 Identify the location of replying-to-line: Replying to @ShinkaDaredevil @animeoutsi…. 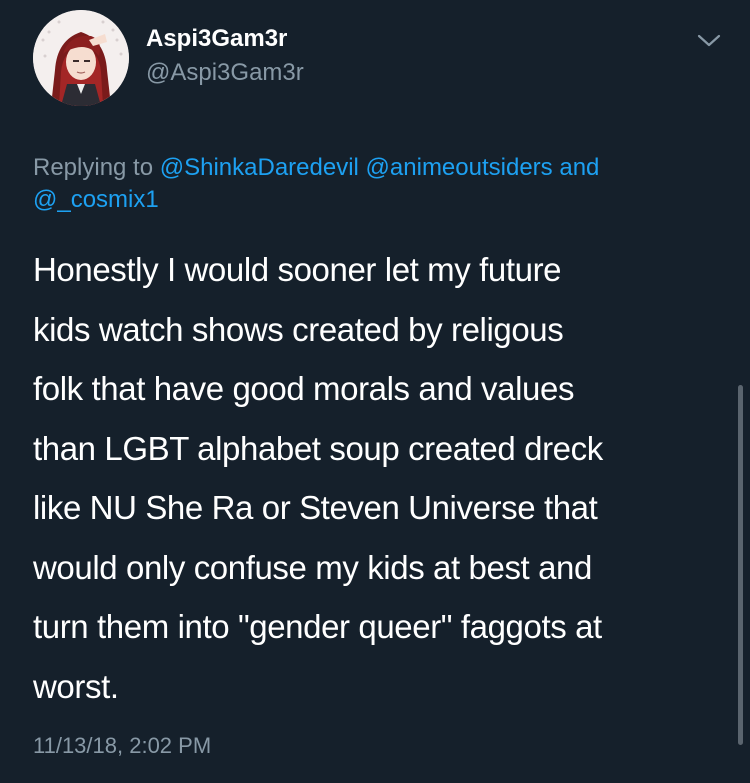
(383, 184).